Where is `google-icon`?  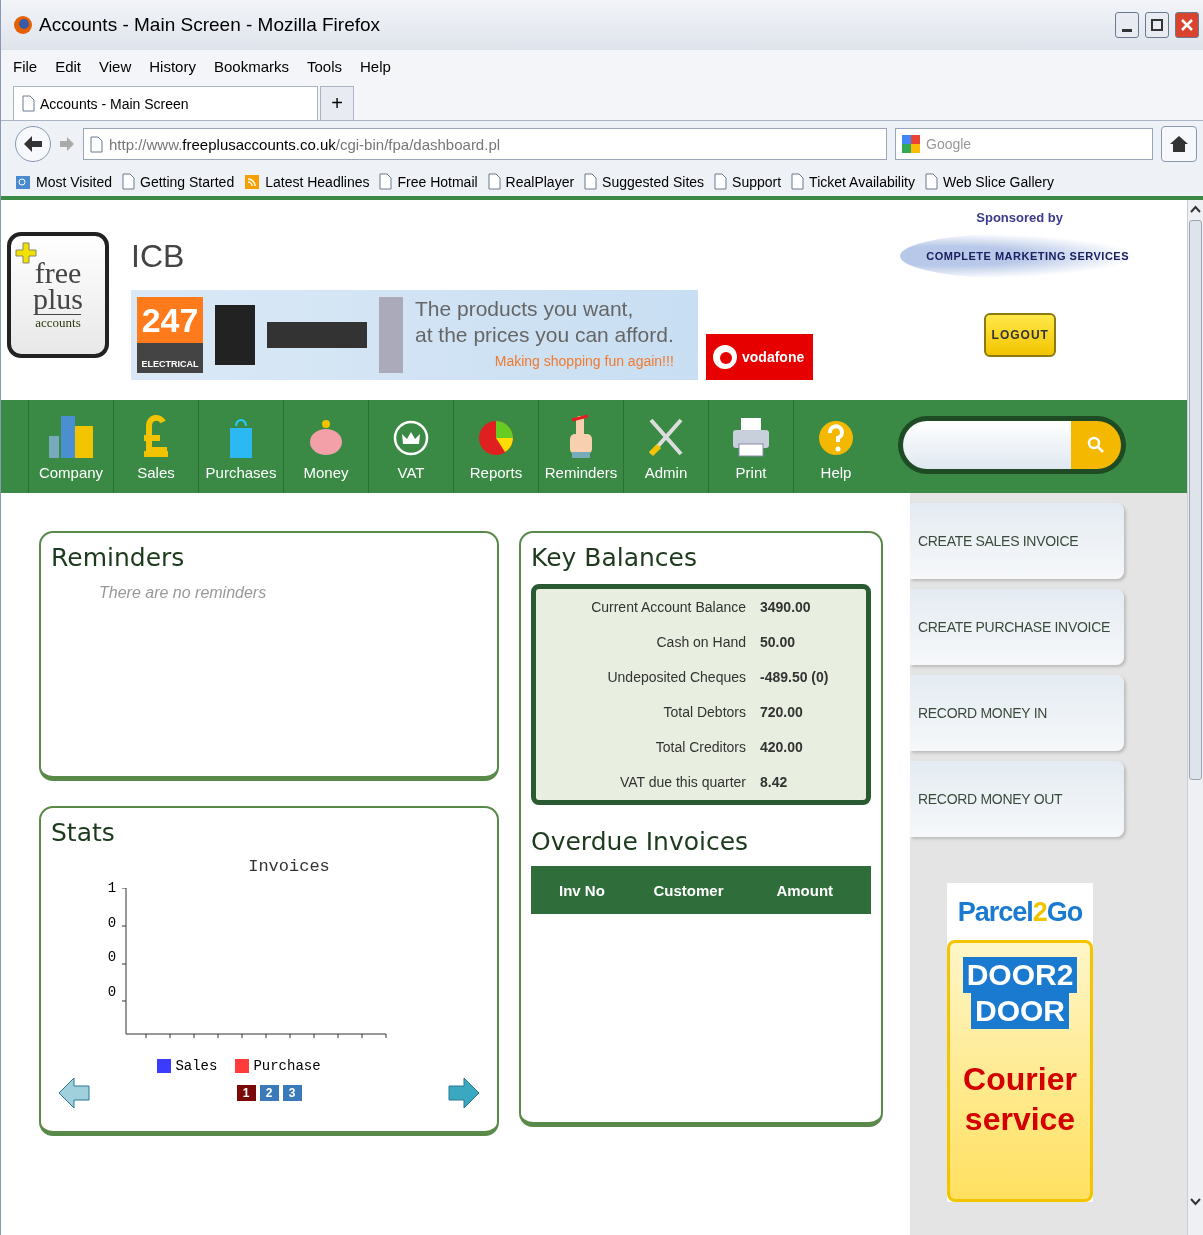 google-icon is located at coordinates (911, 144).